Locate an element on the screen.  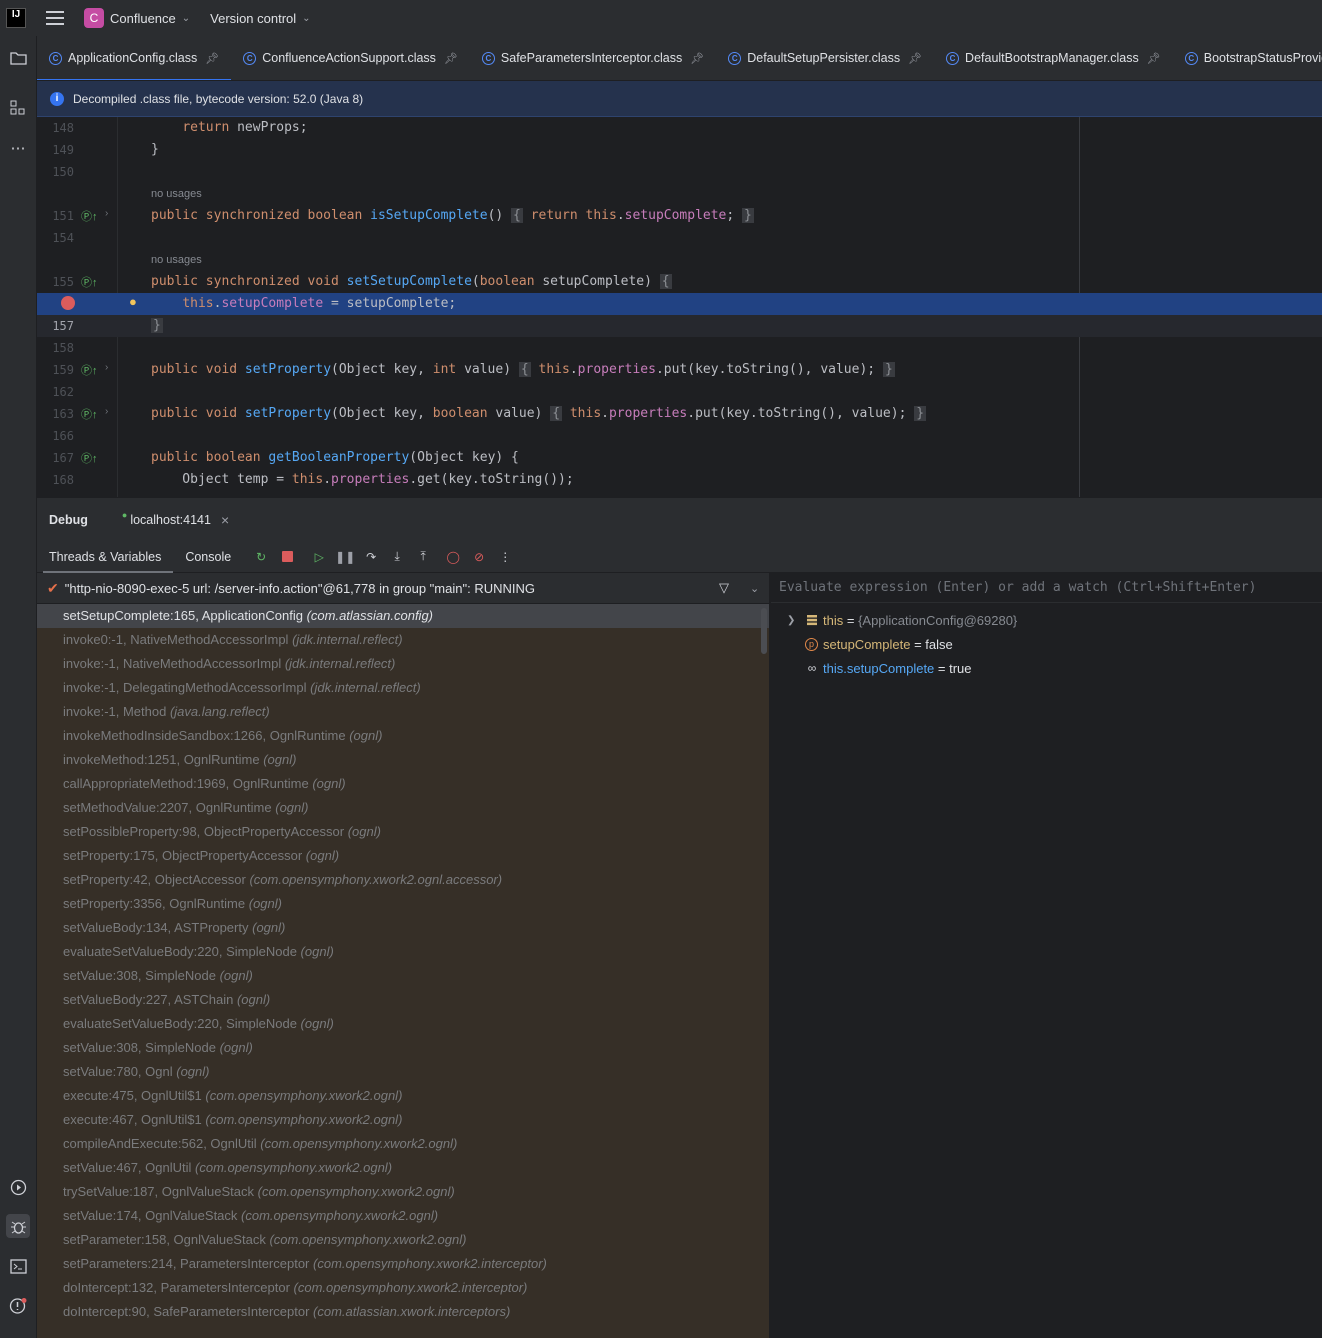
debug-session-tab: localhost:4141 is located at coordinates (170, 520).